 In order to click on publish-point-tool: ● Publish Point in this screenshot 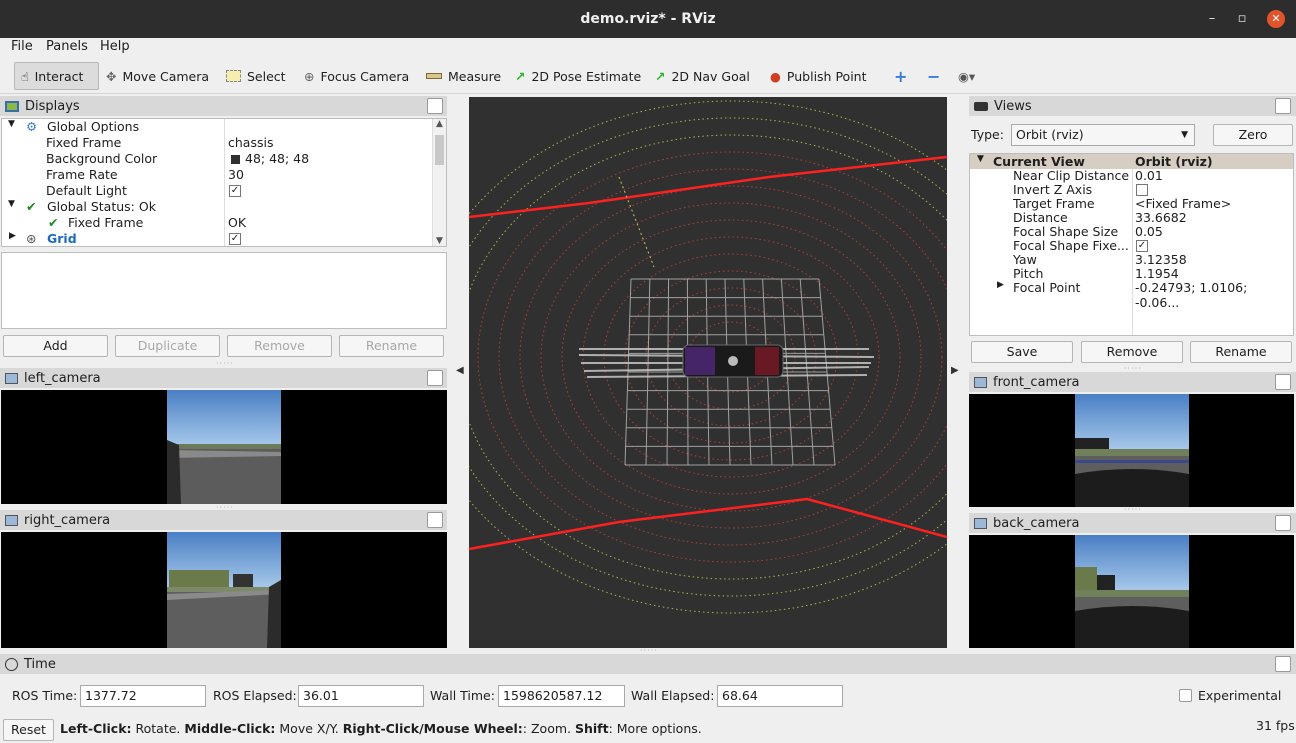, I will do `click(818, 76)`.